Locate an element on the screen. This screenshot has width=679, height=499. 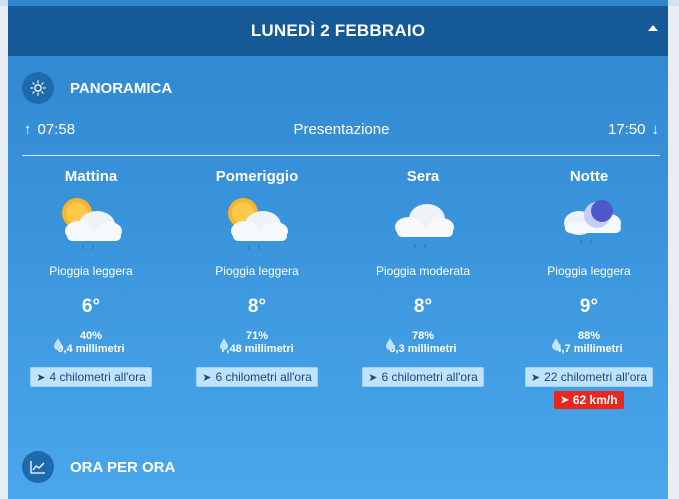
condition: Pioggia moderata is located at coordinates (423, 271).